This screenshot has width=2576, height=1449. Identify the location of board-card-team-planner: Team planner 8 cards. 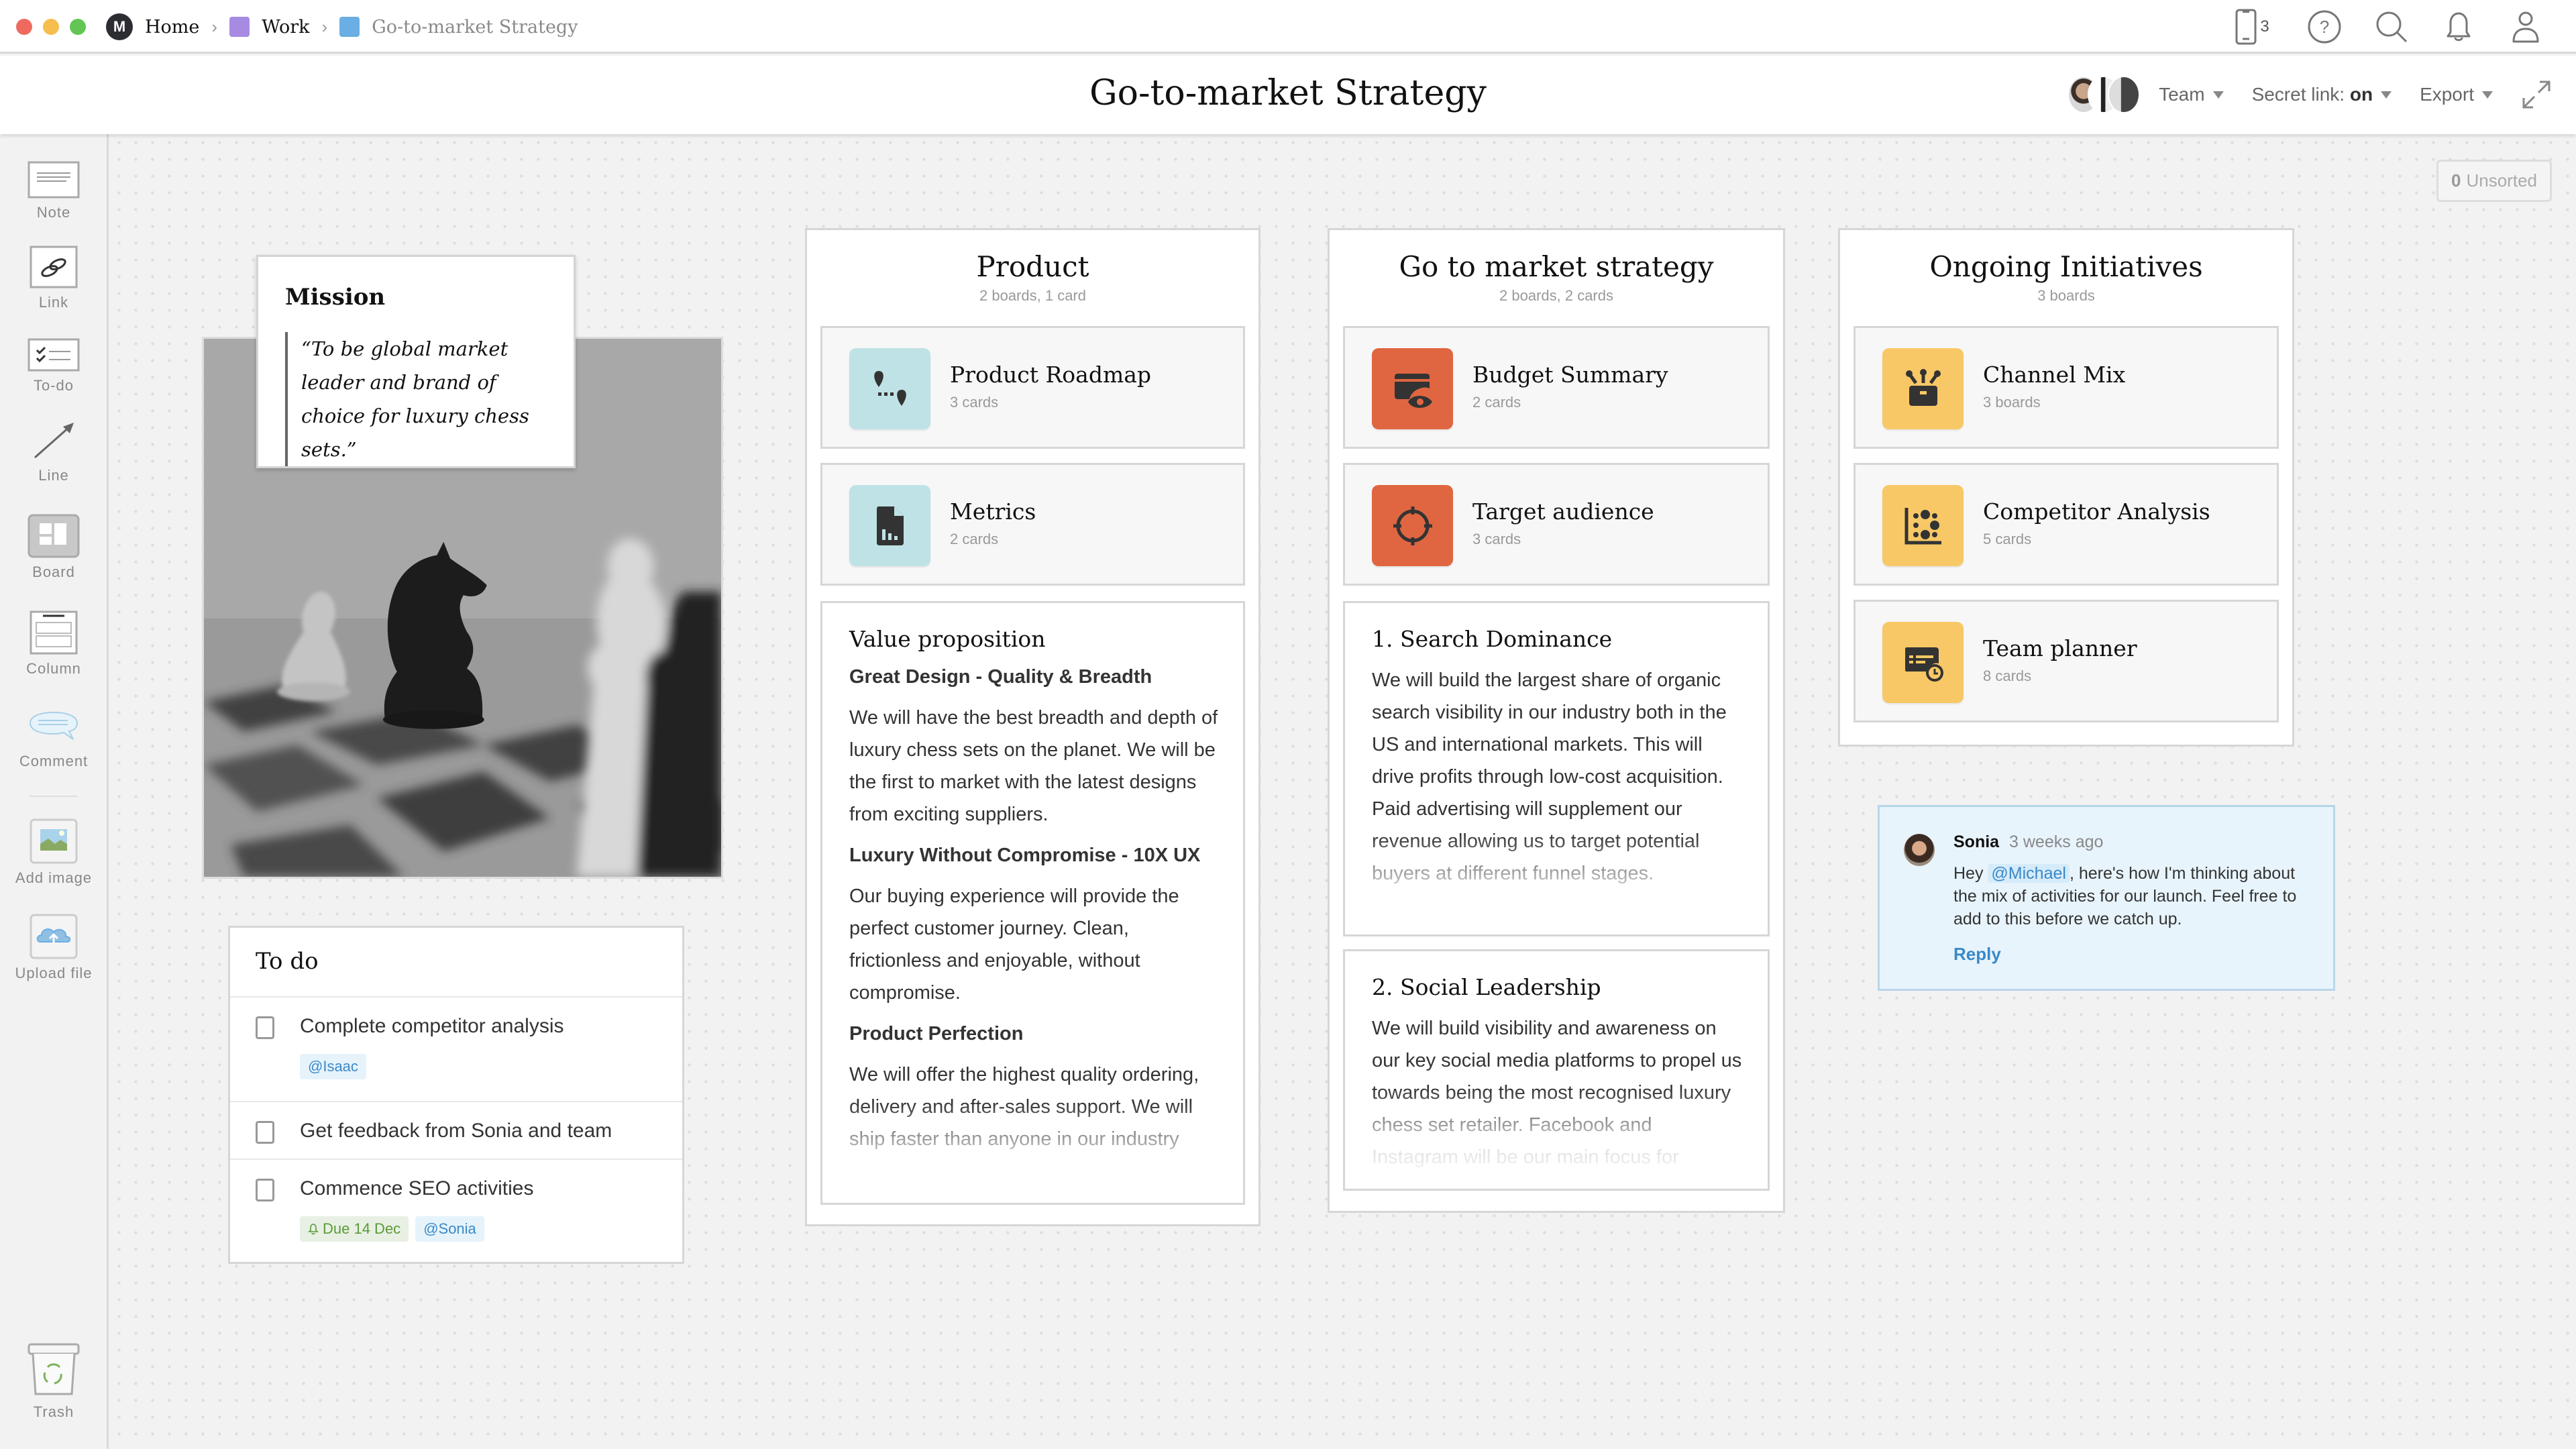
(2066, 661).